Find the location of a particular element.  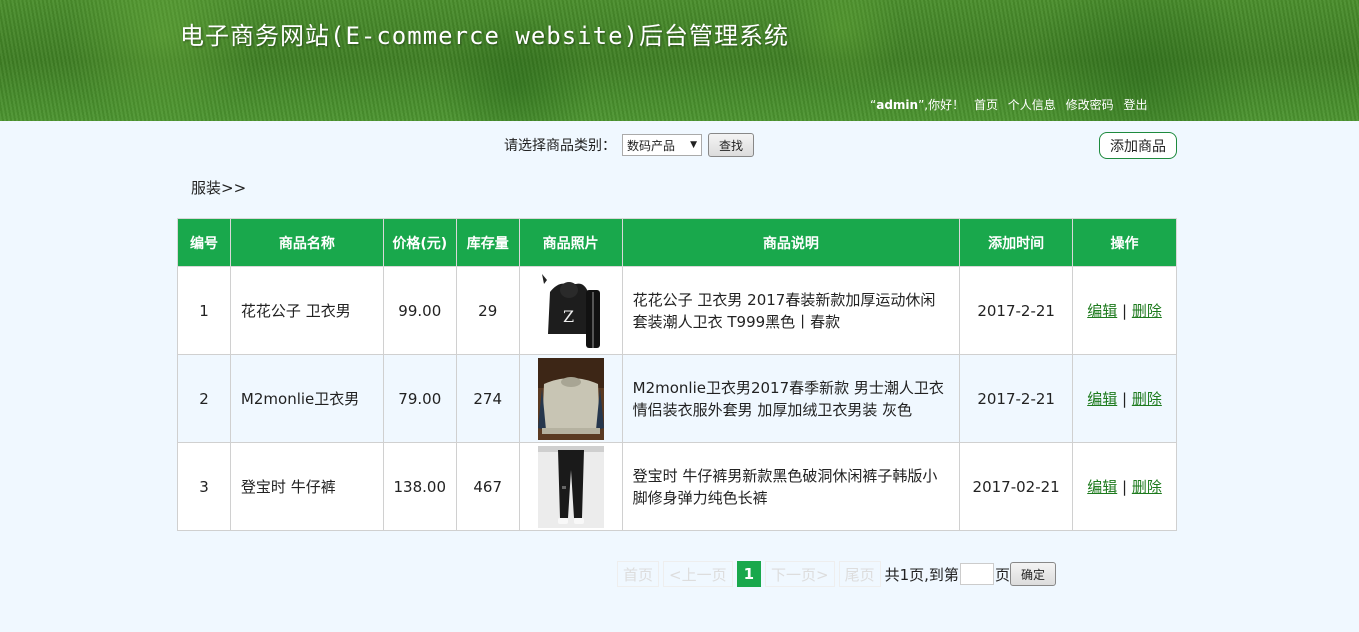

next-page-link: 下一页> is located at coordinates (800, 574).